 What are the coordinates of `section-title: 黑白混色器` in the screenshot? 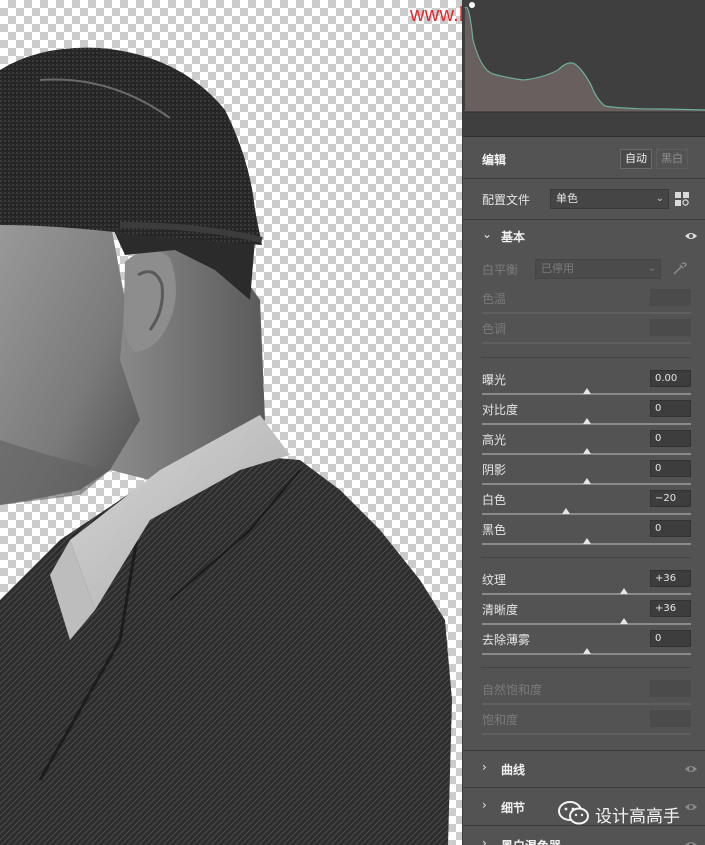 It's located at (531, 841).